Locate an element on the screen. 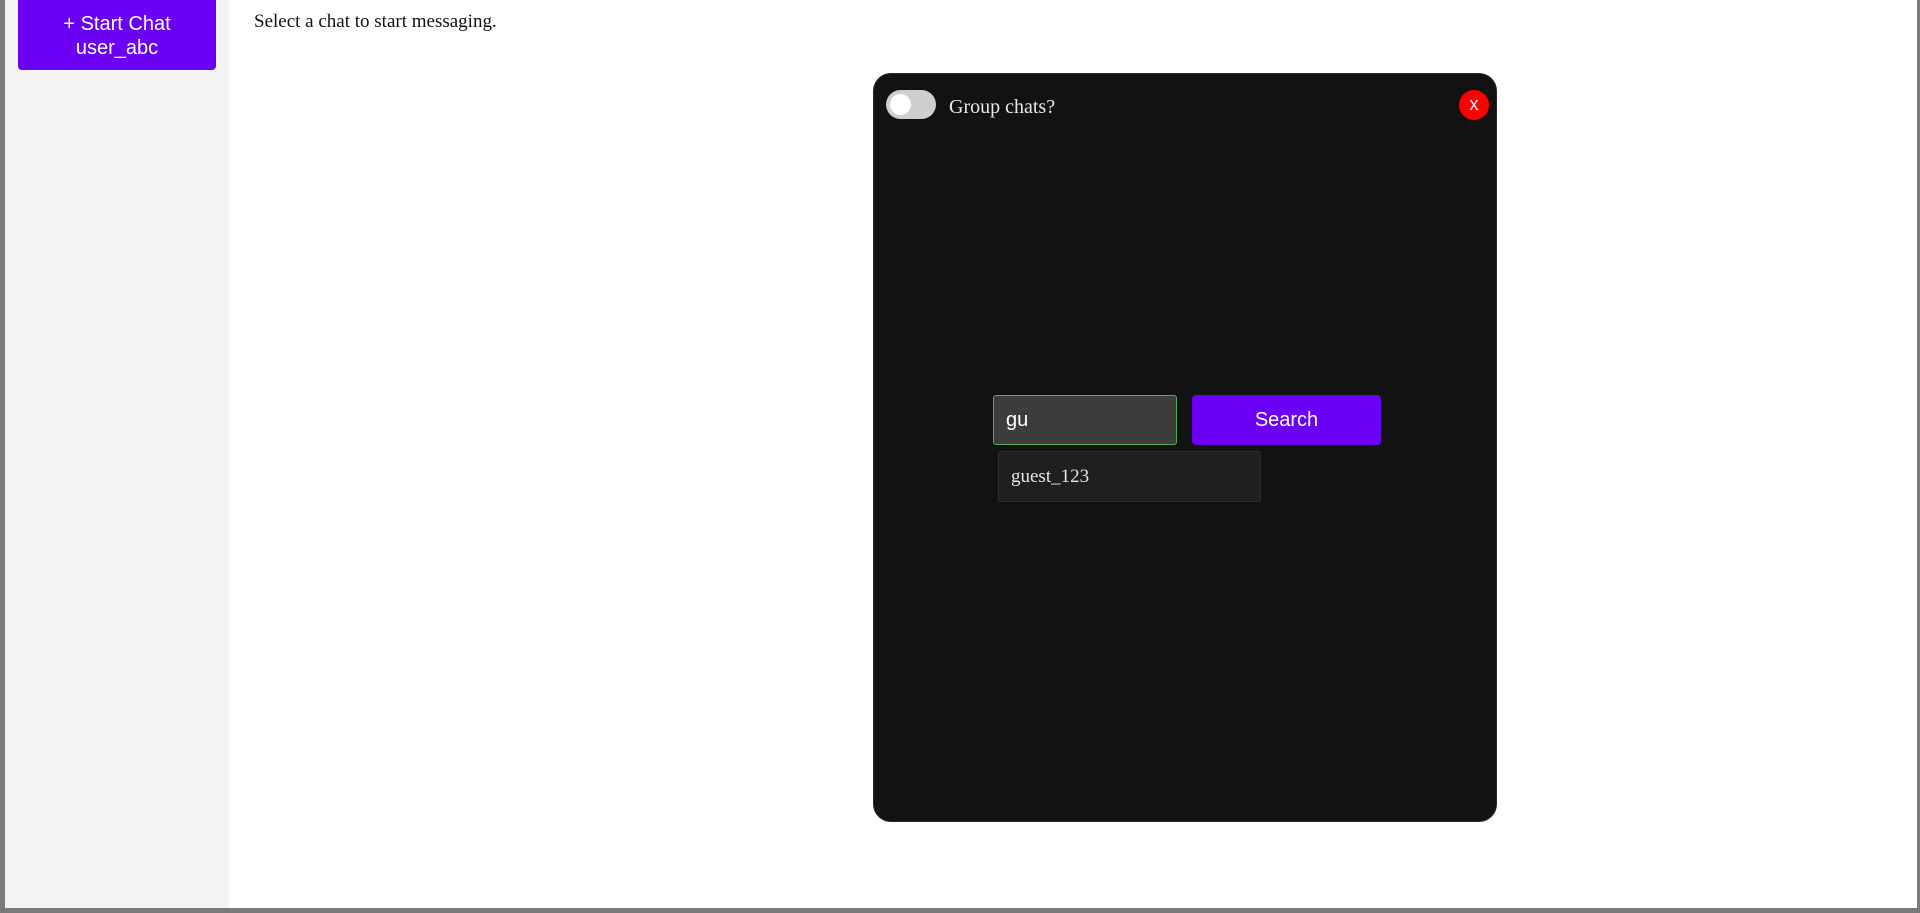 The width and height of the screenshot is (1920, 913). group-chats-label: Group chats? is located at coordinates (1002, 107).